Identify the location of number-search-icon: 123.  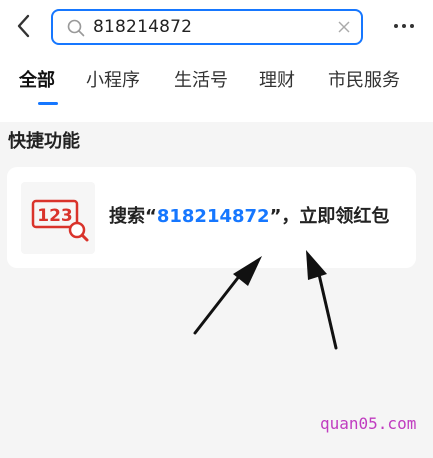
(60, 220).